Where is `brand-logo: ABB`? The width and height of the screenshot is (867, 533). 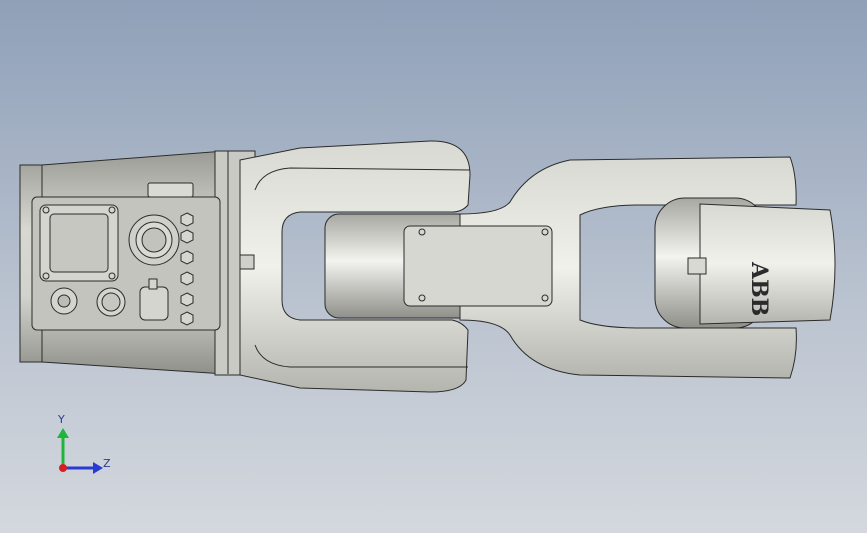 brand-logo: ABB is located at coordinates (759, 288).